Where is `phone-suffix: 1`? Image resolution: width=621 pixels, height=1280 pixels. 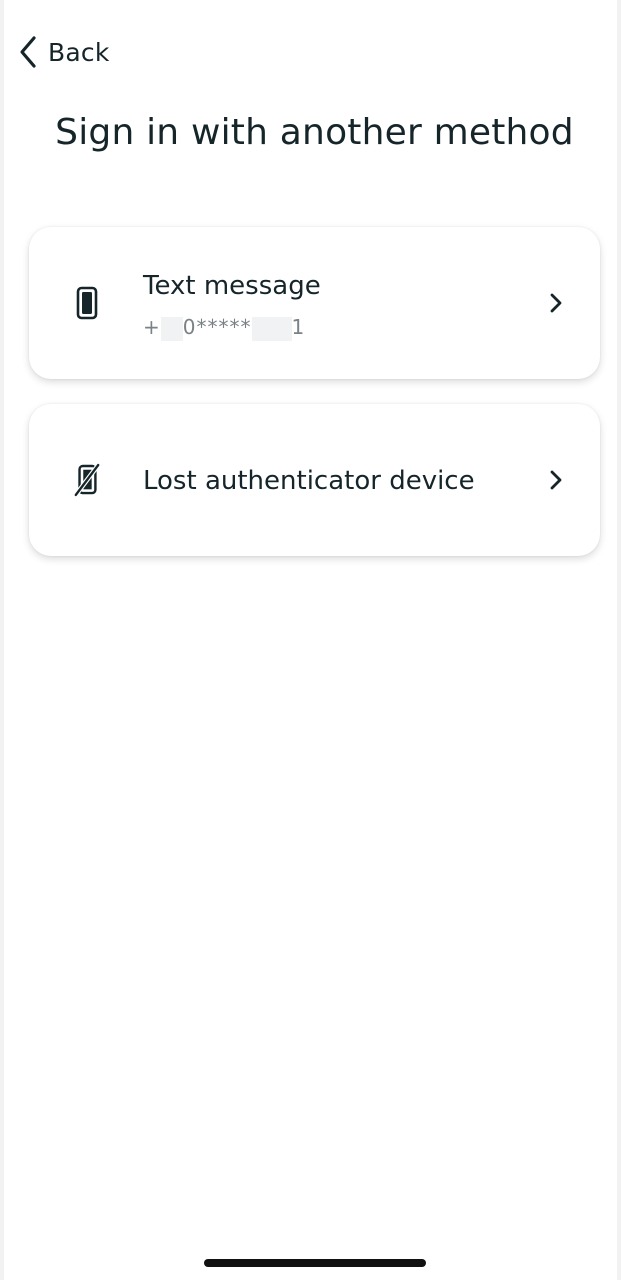
phone-suffix: 1 is located at coordinates (298, 327).